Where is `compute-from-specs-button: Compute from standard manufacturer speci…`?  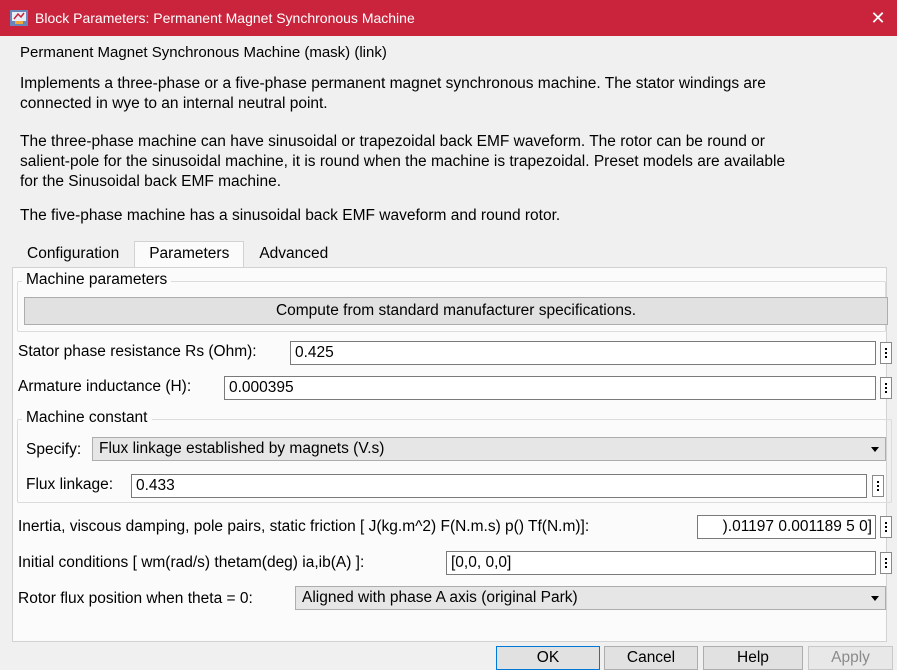 compute-from-specs-button: Compute from standard manufacturer speci… is located at coordinates (456, 311).